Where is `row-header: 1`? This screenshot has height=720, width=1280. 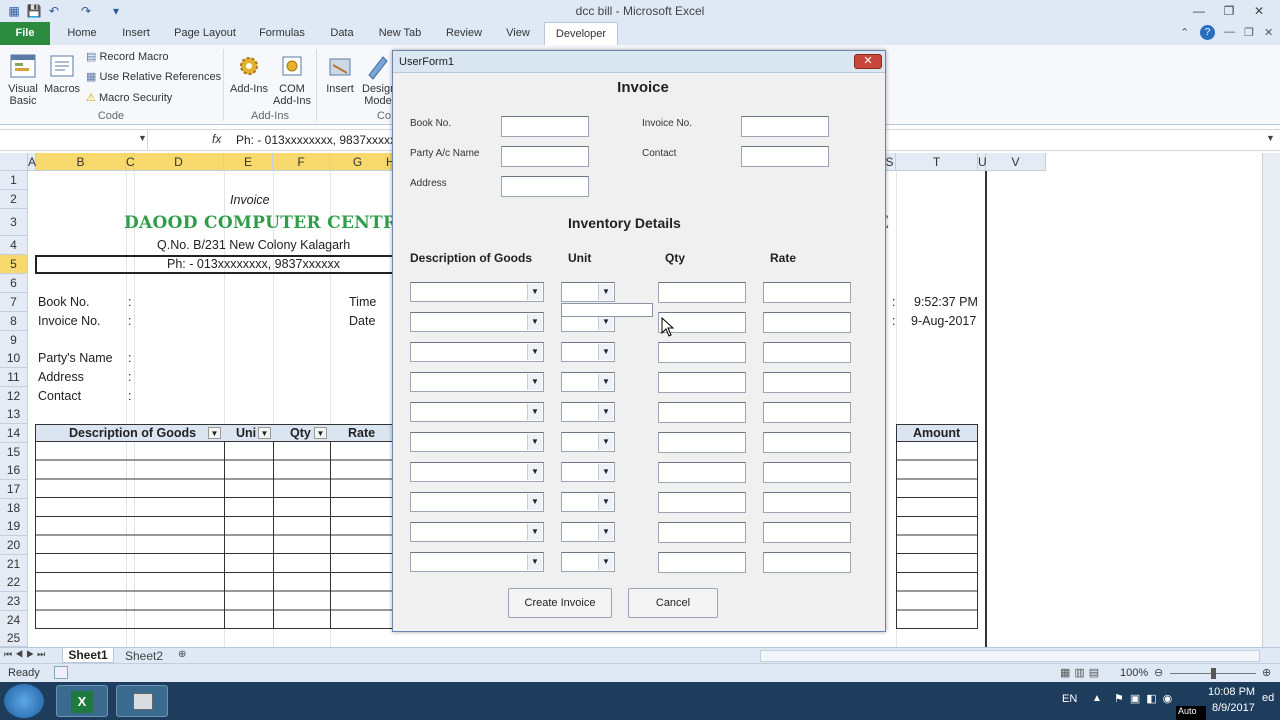 row-header: 1 is located at coordinates (14, 180).